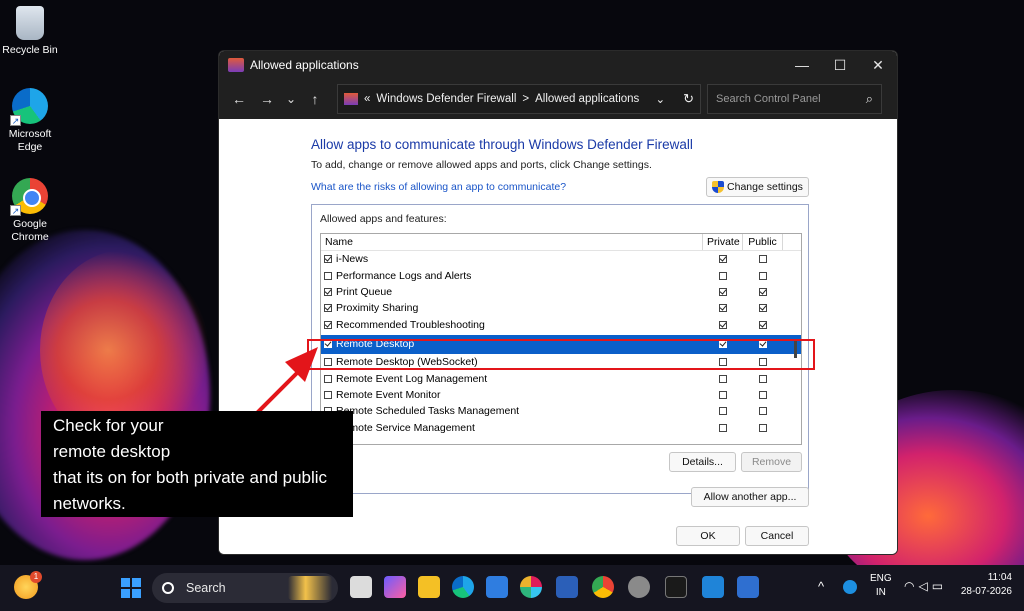 Image resolution: width=1024 pixels, height=611 pixels. What do you see at coordinates (125, 582) in the screenshot?
I see `windows-logo-icon` at bounding box center [125, 582].